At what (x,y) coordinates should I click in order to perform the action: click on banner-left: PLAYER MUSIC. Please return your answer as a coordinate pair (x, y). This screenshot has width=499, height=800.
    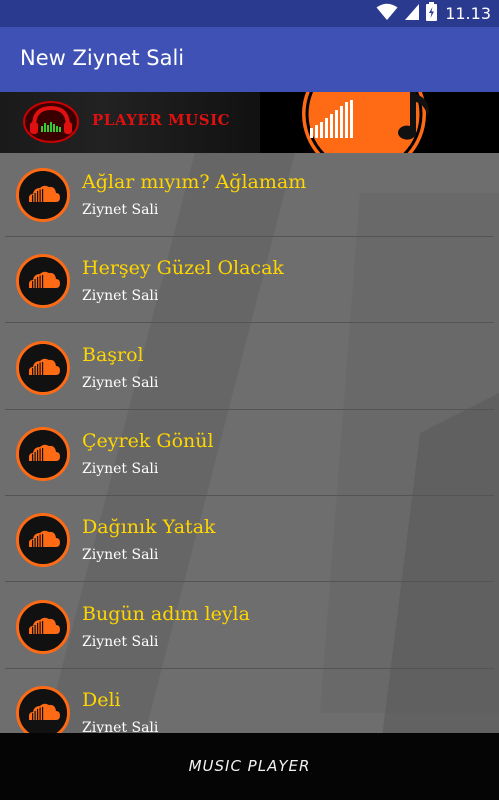
    Looking at the image, I should click on (130, 122).